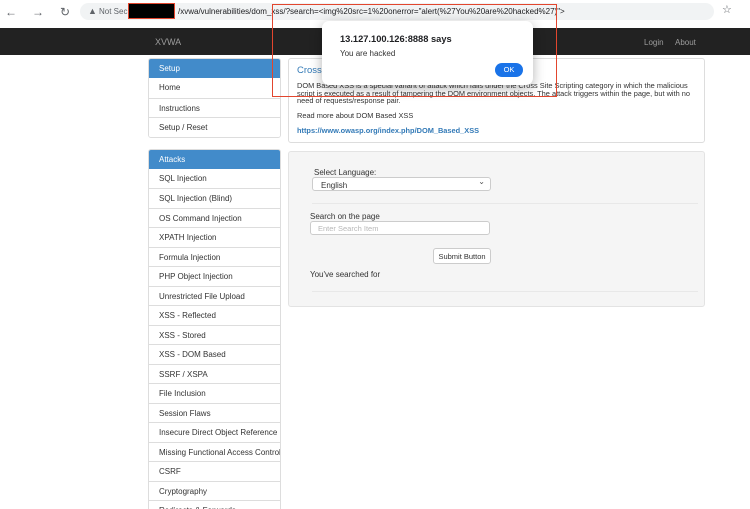  I want to click on alert-message: You are hacked, so click(368, 53).